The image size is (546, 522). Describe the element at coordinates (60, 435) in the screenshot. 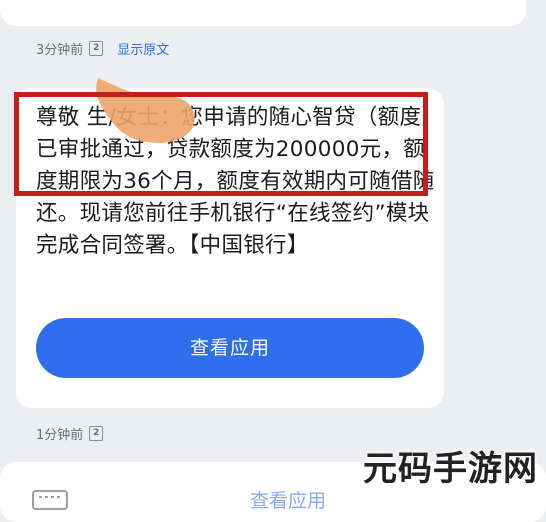

I see `next-message-time: 1分钟前` at that location.